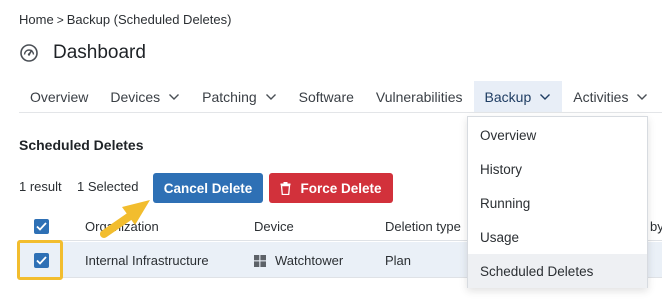  I want to click on tab-label: Vulnerabilities, so click(419, 96).